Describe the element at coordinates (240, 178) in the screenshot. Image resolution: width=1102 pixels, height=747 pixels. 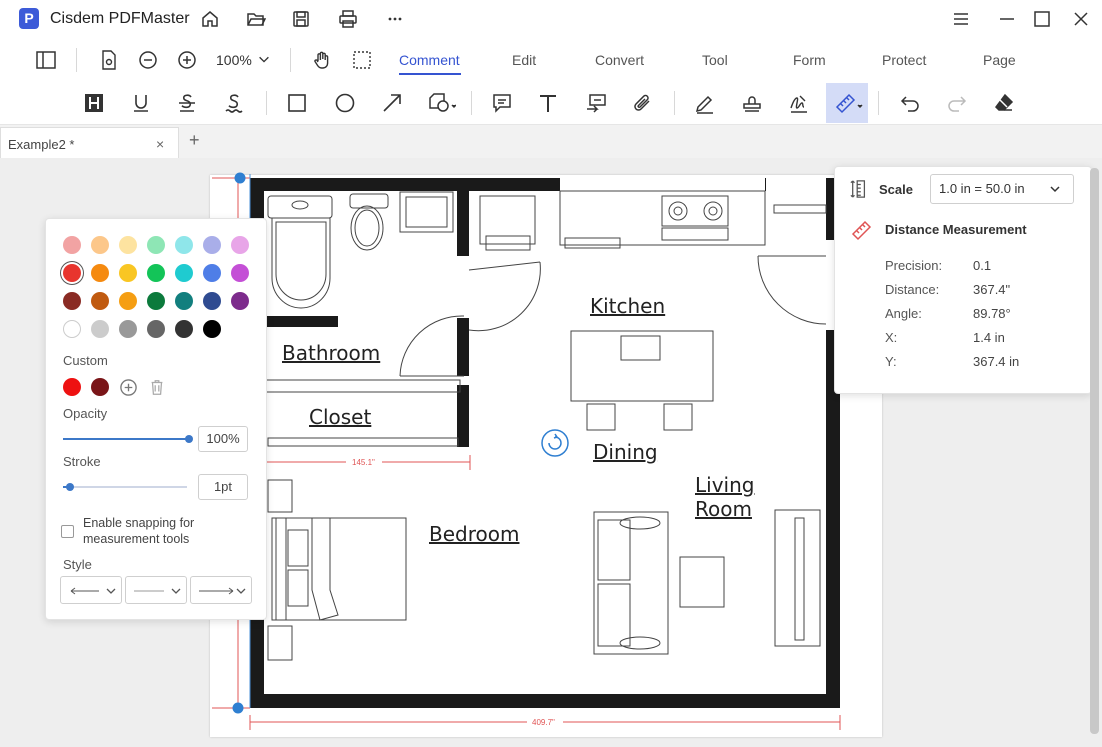
I see `measure-start-handle` at that location.